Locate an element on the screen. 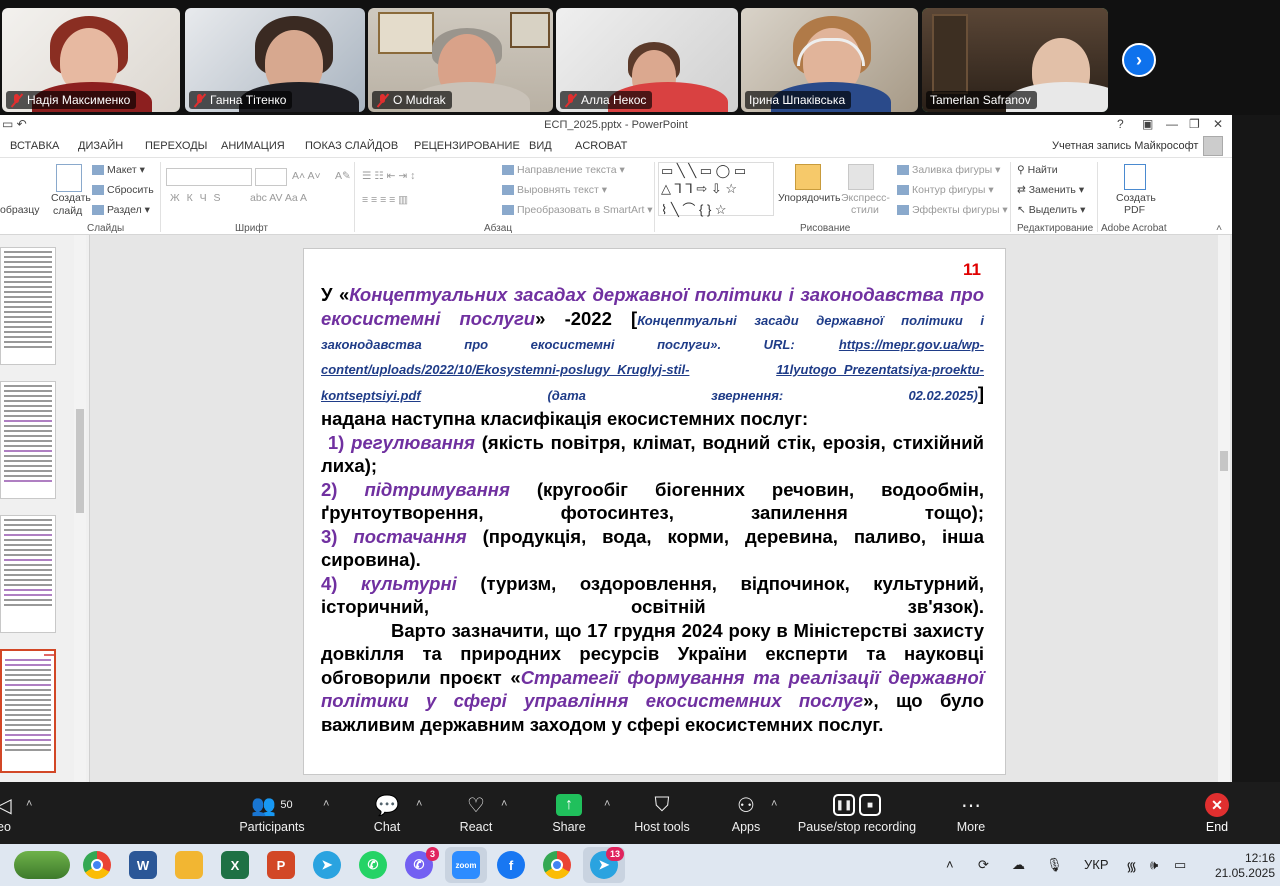 Image resolution: width=1280 pixels, height=886 pixels. viber-icon: ✆ 3 is located at coordinates (422, 863).